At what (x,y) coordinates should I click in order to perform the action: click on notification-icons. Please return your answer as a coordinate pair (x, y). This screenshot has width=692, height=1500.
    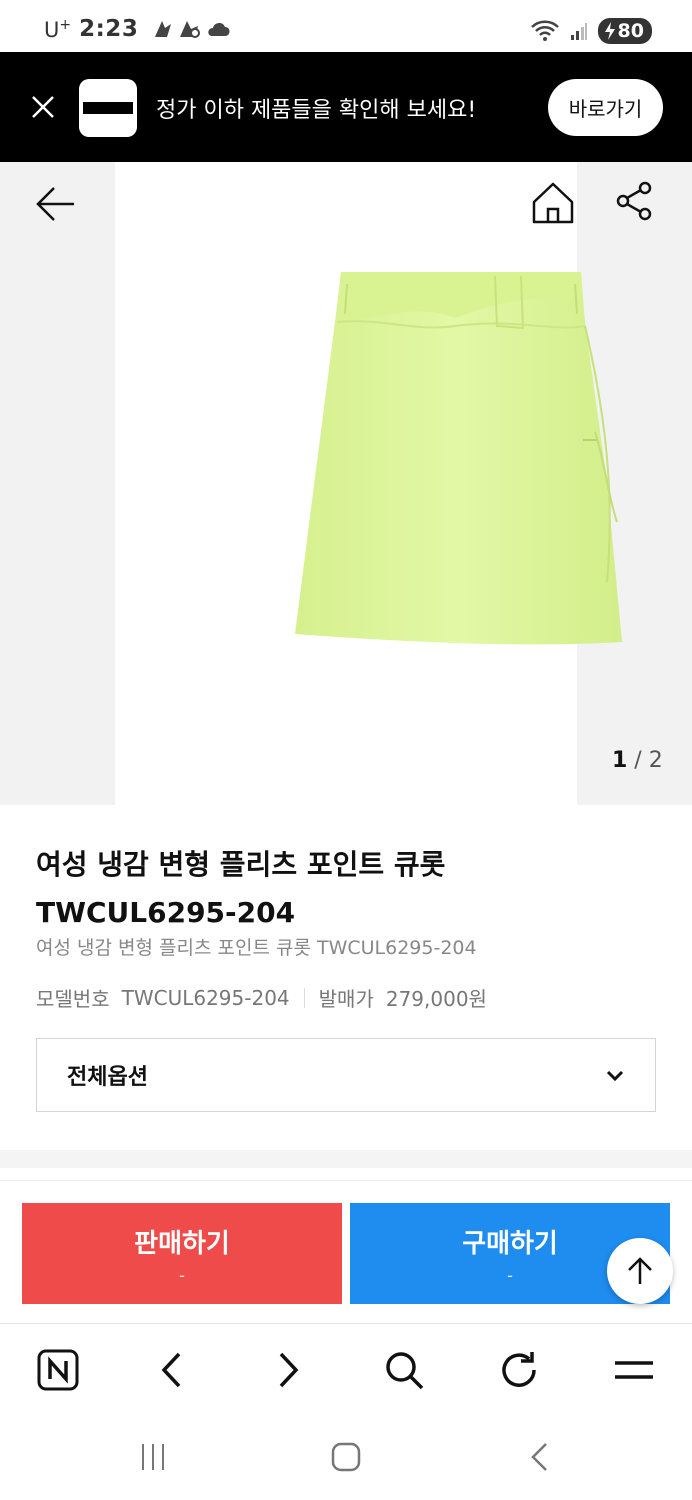
    Looking at the image, I should click on (192, 29).